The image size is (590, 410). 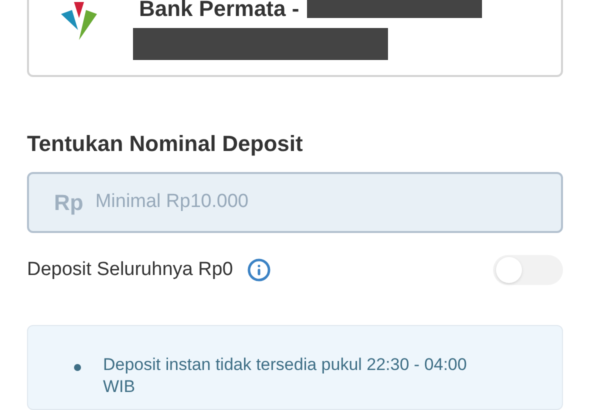 What do you see at coordinates (130, 270) in the screenshot?
I see `deposit-all-label: Deposit Seluruhnya Rp0` at bounding box center [130, 270].